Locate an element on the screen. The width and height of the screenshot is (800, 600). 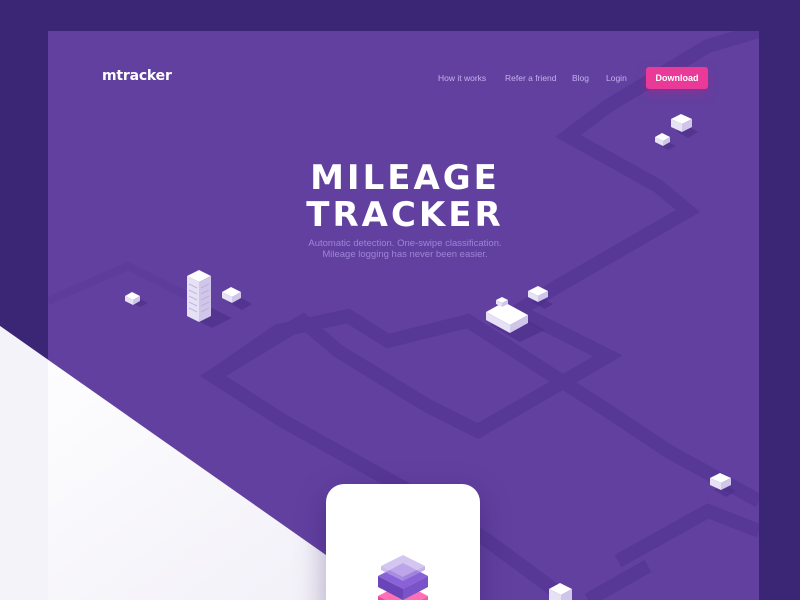
app-stack-icon is located at coordinates (403, 577).